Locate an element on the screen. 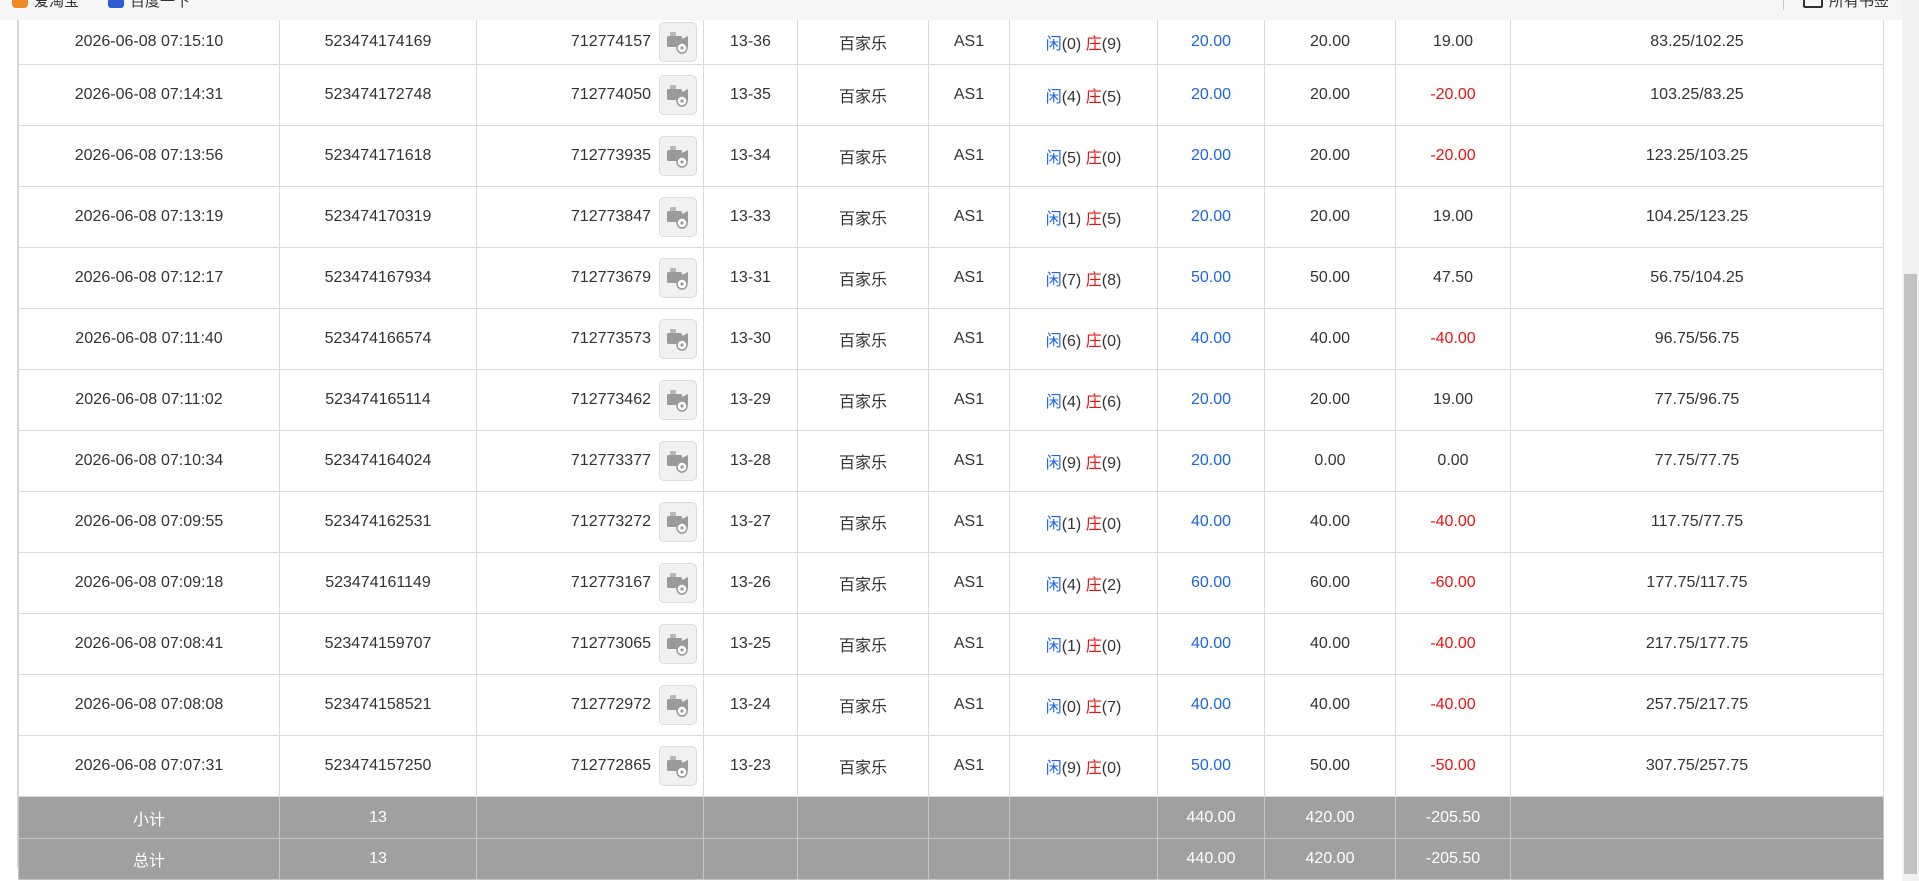  banker-points: (5) is located at coordinates (1111, 219).